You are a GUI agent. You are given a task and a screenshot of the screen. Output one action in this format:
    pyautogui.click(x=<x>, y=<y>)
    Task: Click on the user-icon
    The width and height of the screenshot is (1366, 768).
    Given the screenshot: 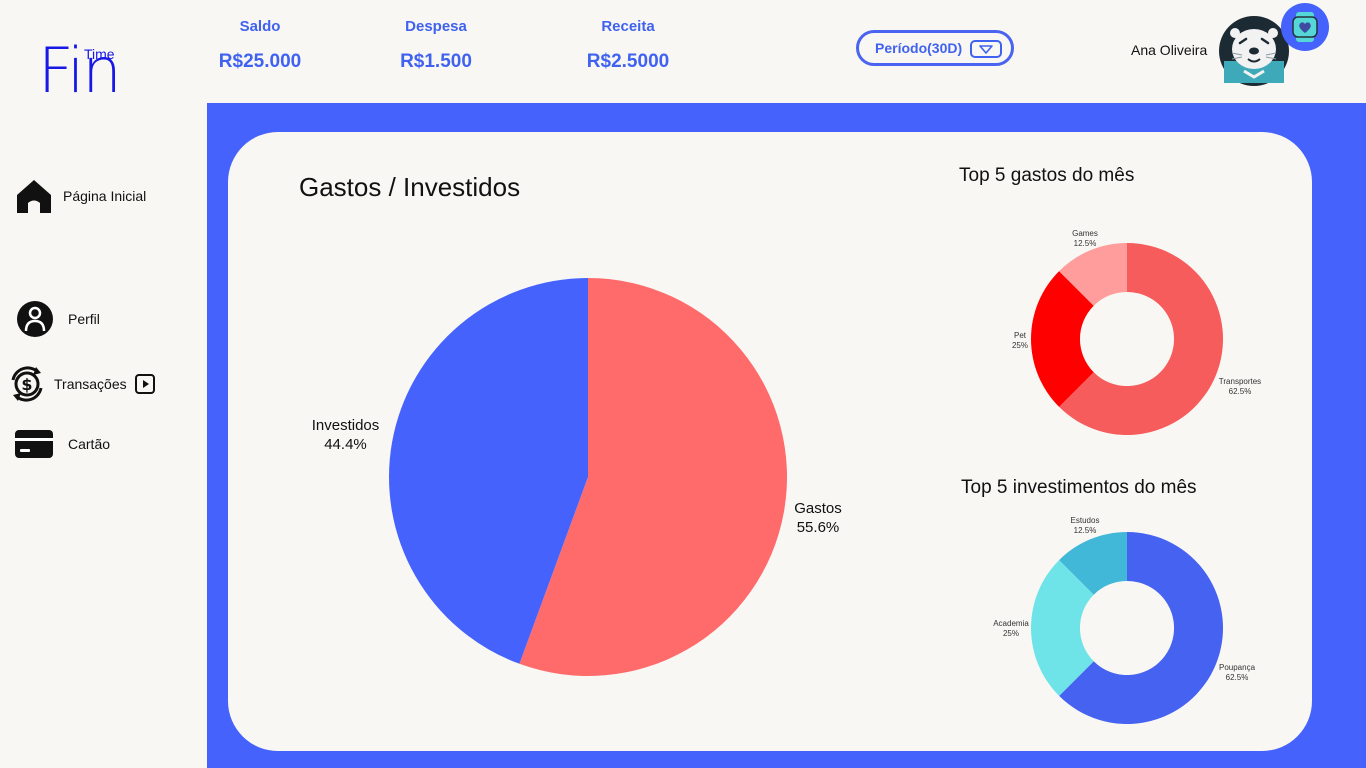 What is the action you would take?
    pyautogui.click(x=35, y=319)
    